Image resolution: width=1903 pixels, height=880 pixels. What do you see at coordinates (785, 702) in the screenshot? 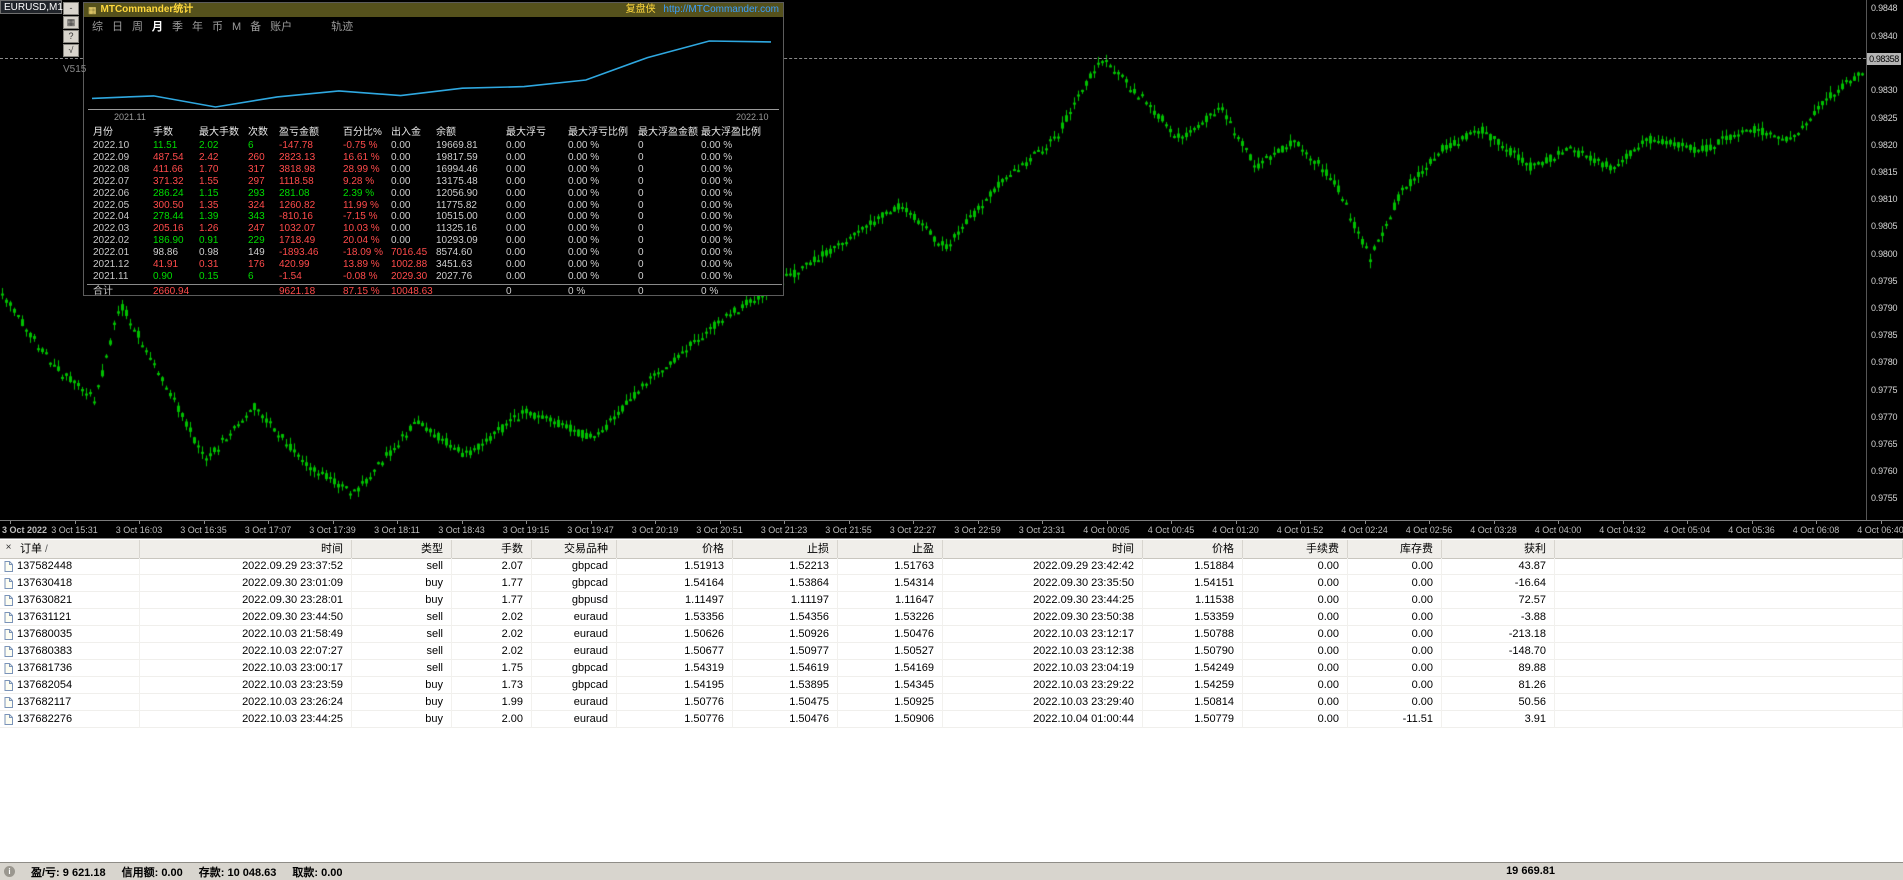
I see `order-cell: 1.50475` at bounding box center [785, 702].